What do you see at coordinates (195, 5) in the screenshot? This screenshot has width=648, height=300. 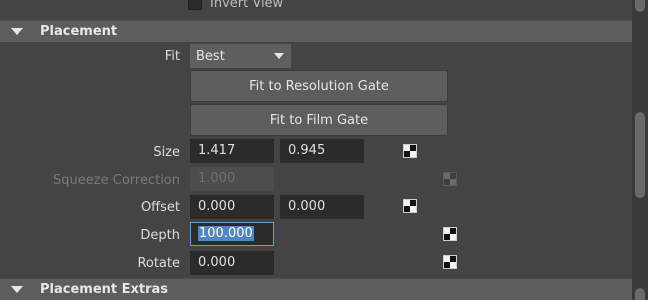 I see `invert-view-checkbox` at bounding box center [195, 5].